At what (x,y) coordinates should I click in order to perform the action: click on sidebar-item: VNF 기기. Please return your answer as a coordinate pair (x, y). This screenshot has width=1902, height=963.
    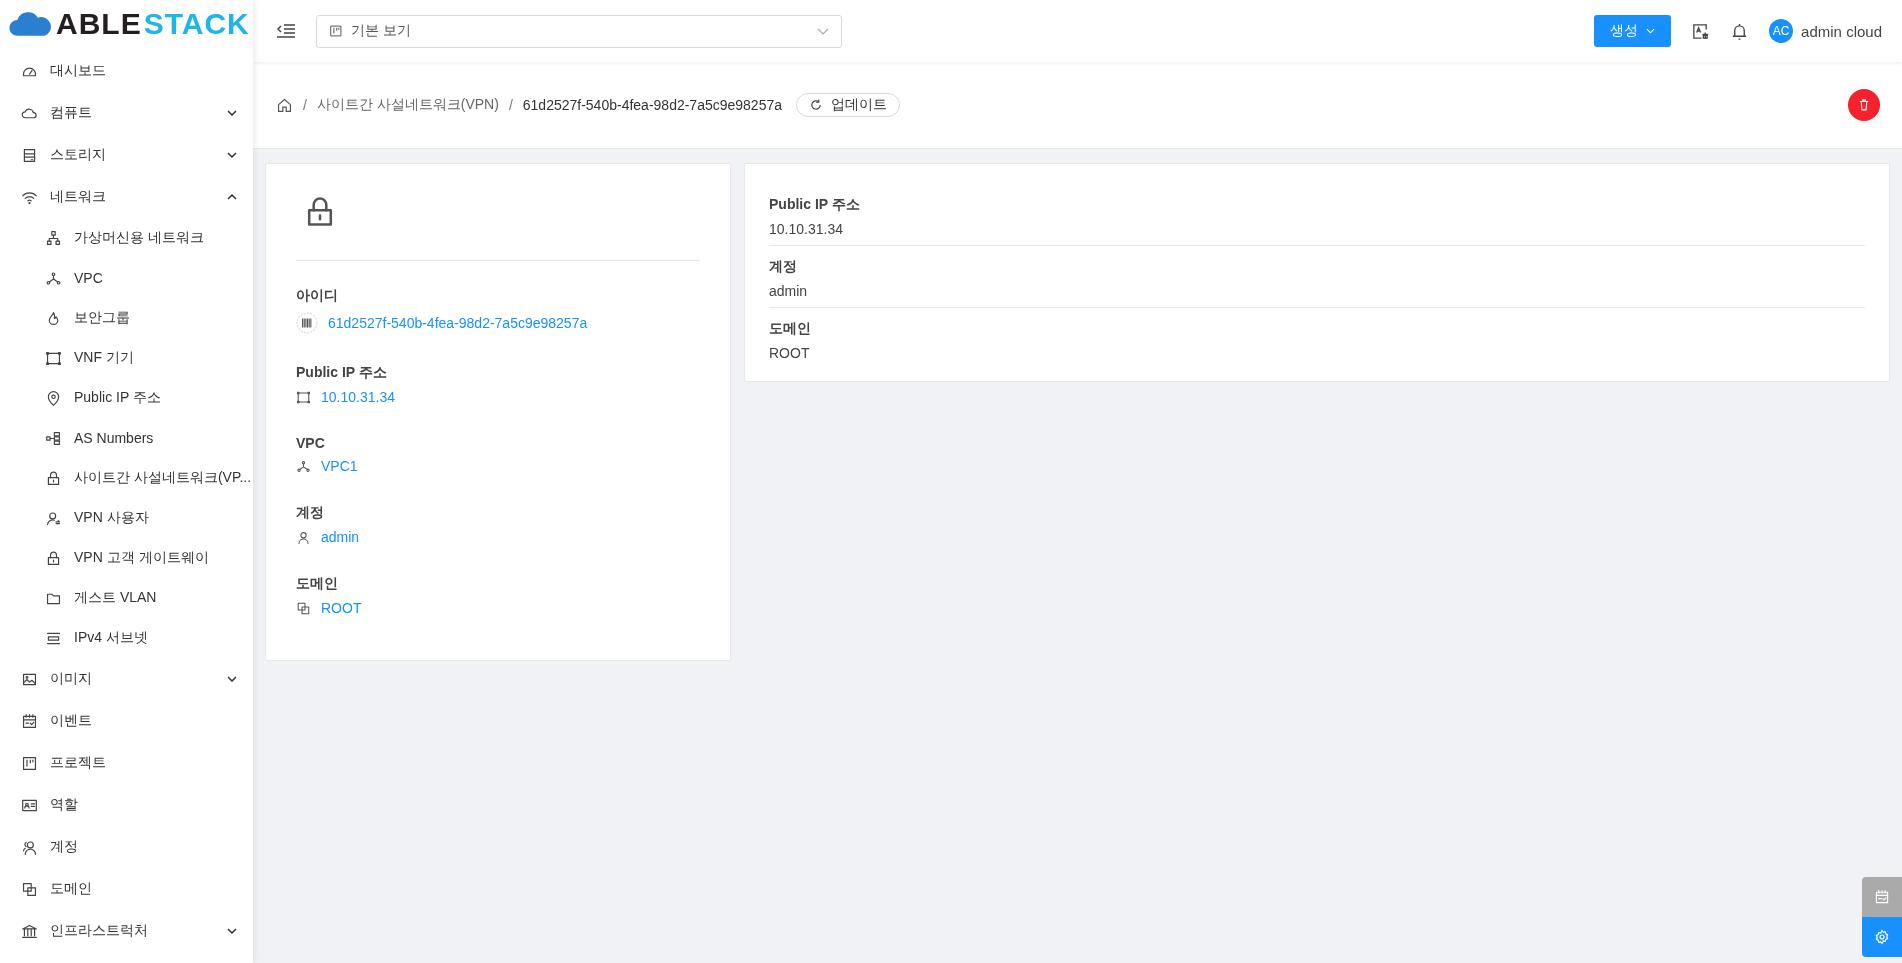
    Looking at the image, I should click on (126, 358).